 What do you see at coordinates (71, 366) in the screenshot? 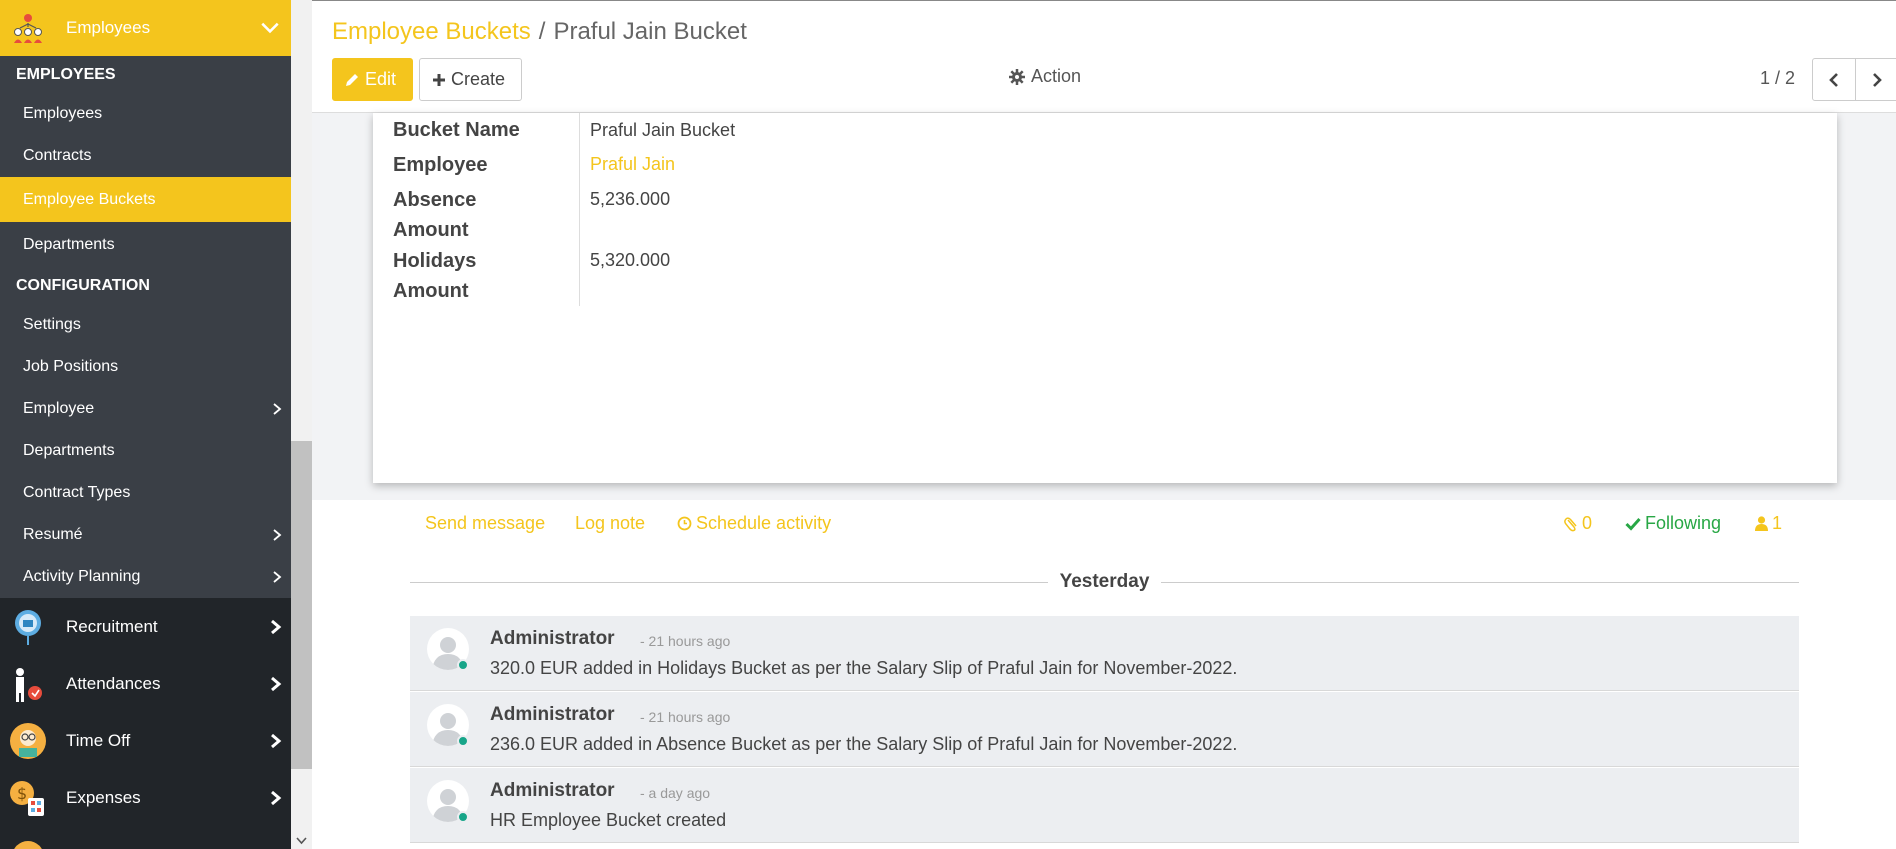
I see `menu-item-label: Job Positions` at bounding box center [71, 366].